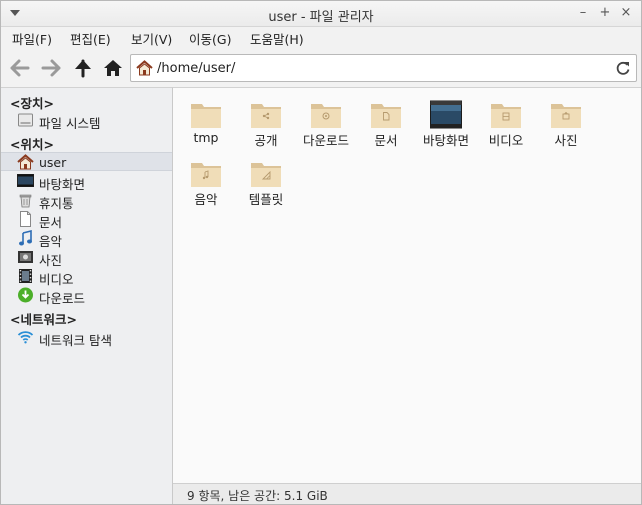  What do you see at coordinates (75, 340) in the screenshot?
I see `sidebar-item-label: 네트워크 탐색` at bounding box center [75, 340].